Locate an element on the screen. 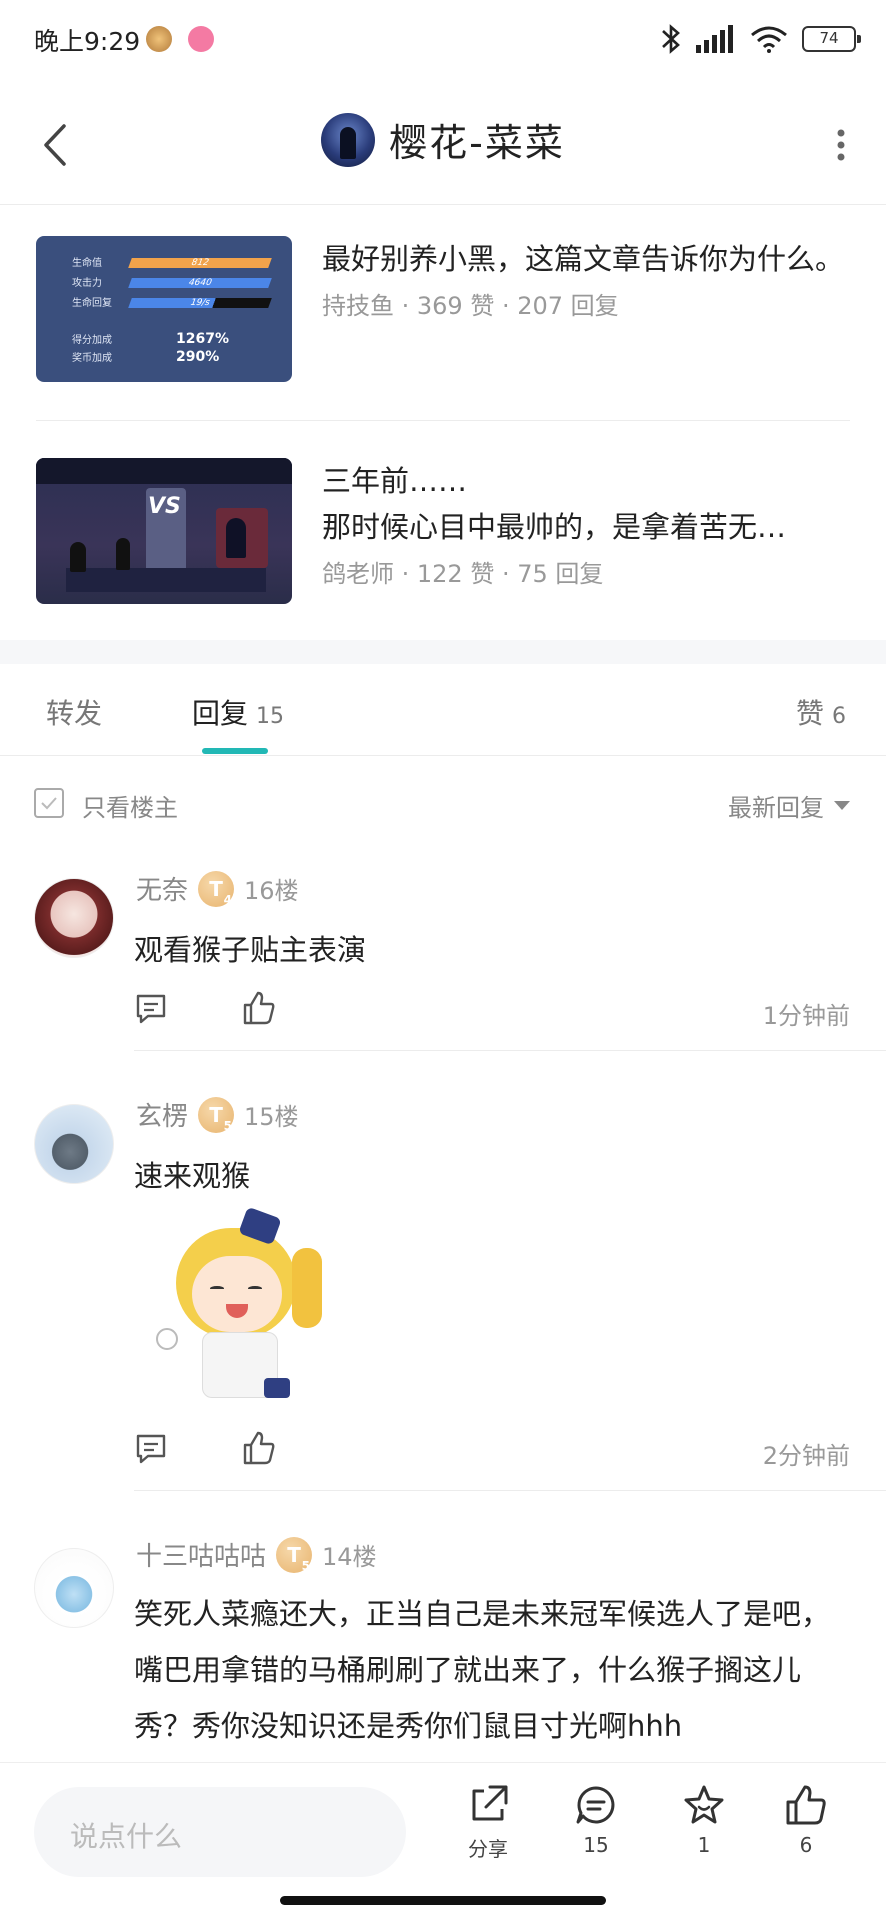 This screenshot has width=886, height=1920. star-icon is located at coordinates (704, 1804).